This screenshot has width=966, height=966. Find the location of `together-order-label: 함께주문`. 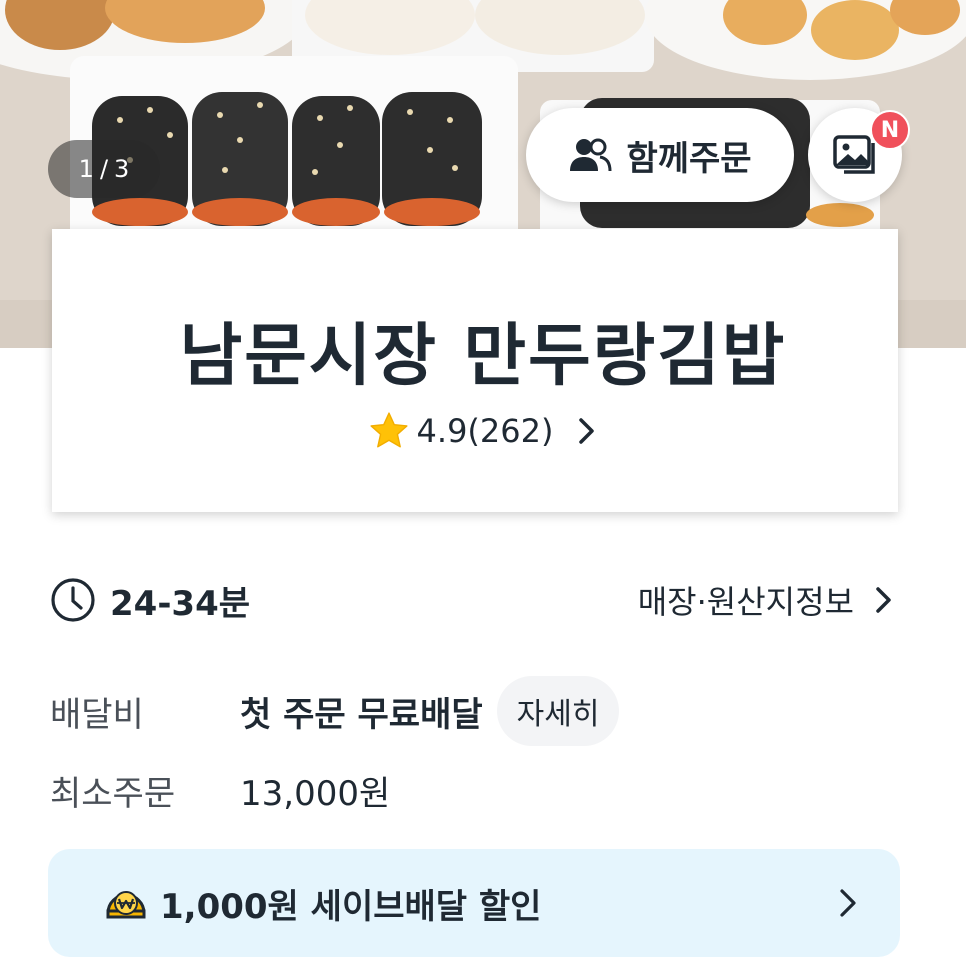

together-order-label: 함께주문 is located at coordinates (689, 158).